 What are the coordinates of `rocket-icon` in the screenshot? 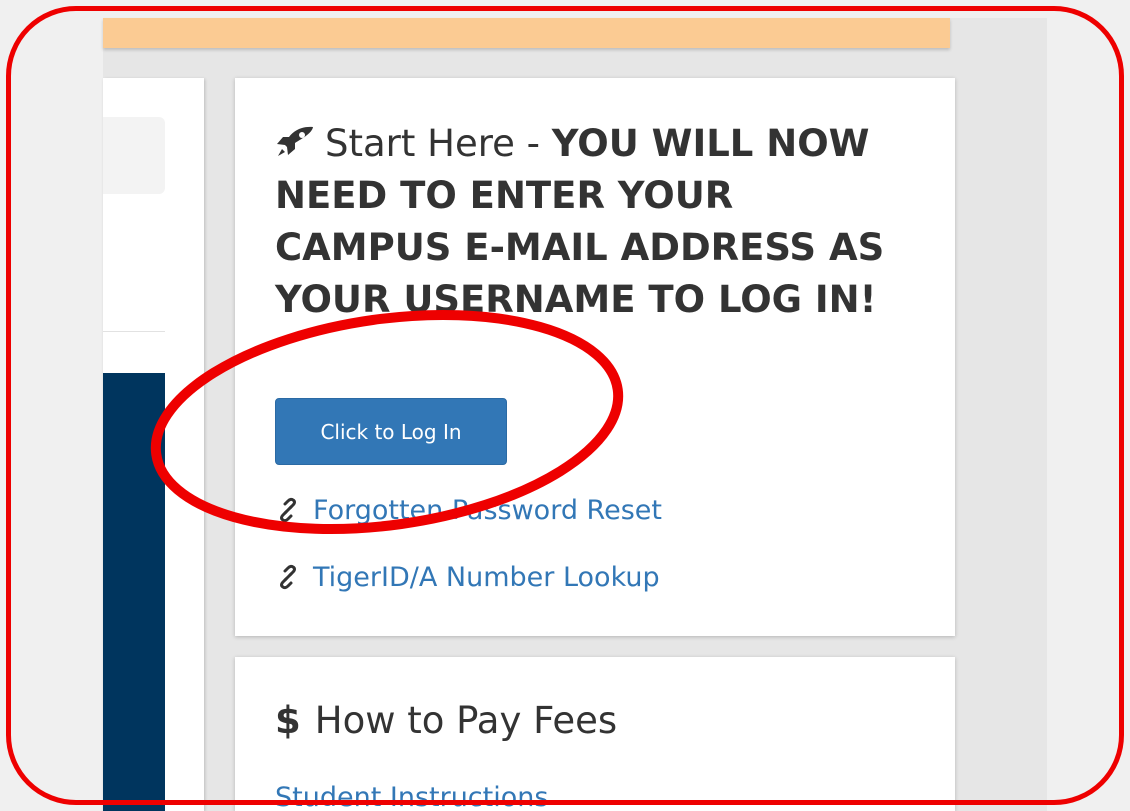 It's located at (295, 141).